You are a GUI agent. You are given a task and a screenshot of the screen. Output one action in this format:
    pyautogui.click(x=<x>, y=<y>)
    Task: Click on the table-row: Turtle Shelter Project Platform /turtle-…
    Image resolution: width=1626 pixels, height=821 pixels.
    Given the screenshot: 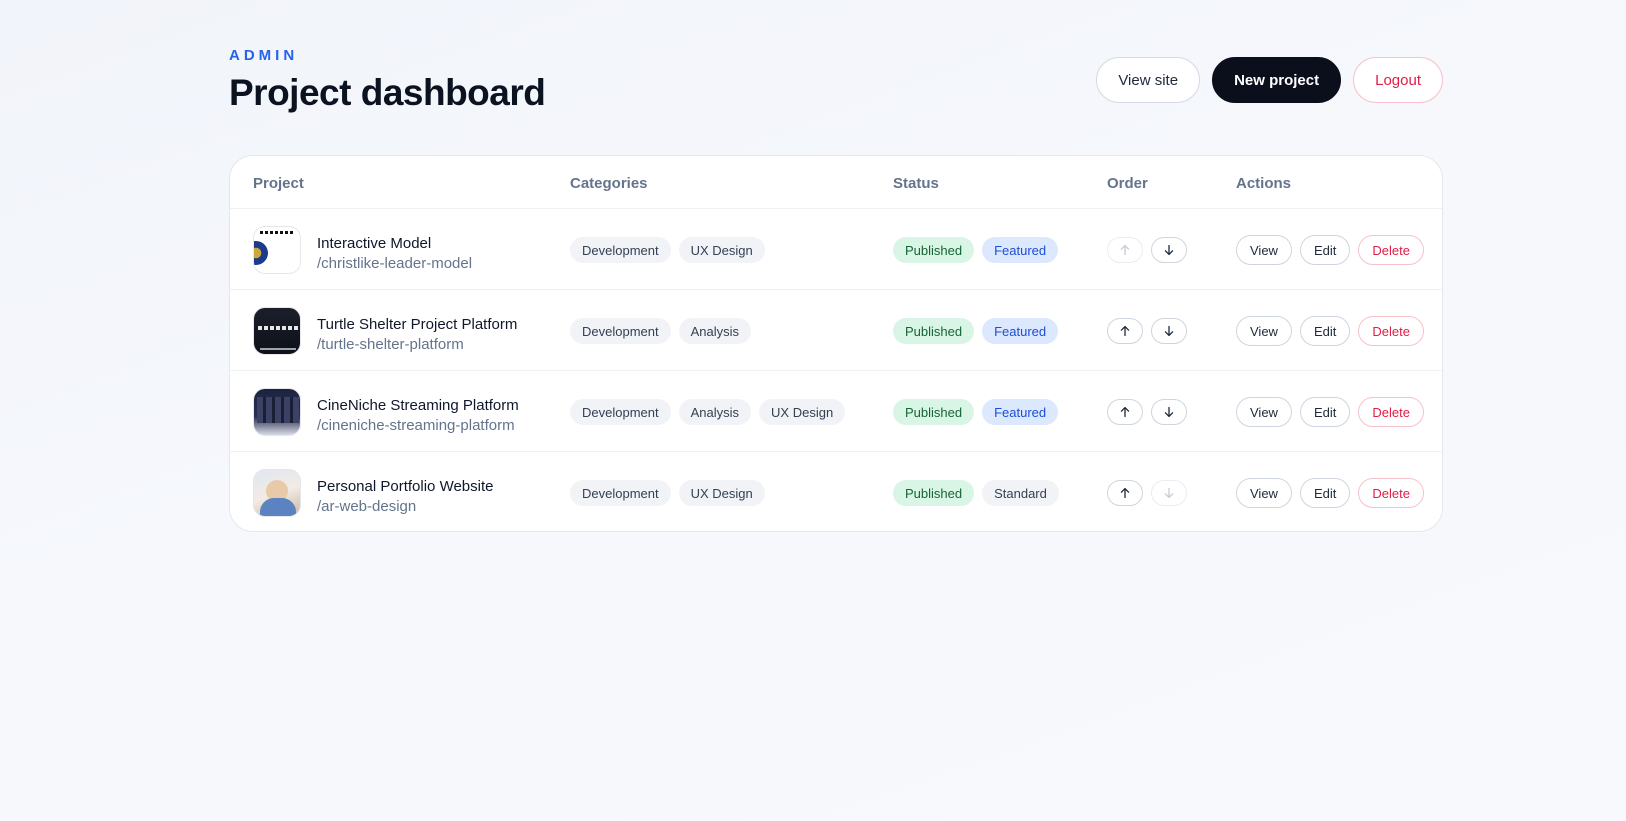 What is the action you would take?
    pyautogui.click(x=836, y=330)
    